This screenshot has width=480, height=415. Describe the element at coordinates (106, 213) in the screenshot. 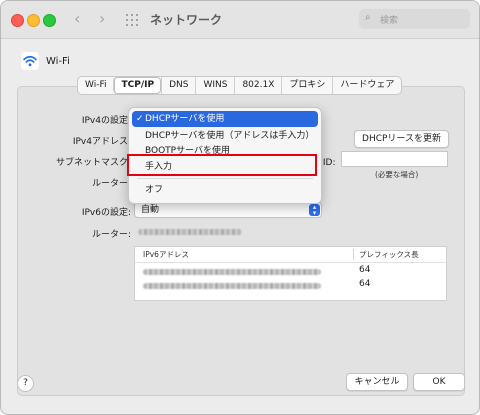

I see `ipv6-config-label: IPv6の設定:` at that location.